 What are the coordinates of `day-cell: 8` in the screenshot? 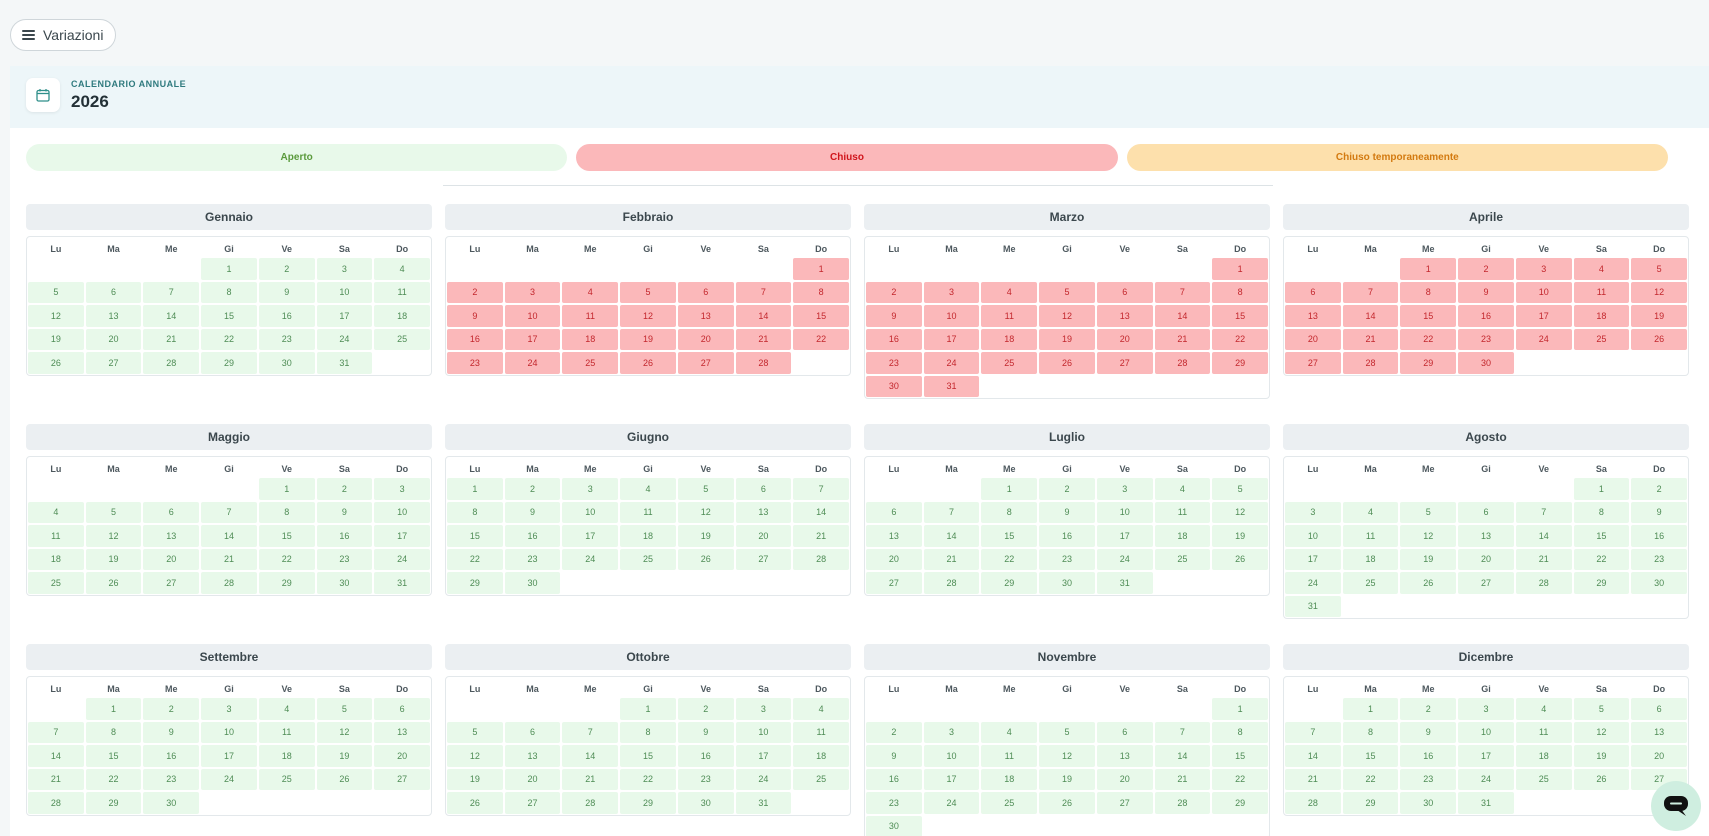 It's located at (648, 732).